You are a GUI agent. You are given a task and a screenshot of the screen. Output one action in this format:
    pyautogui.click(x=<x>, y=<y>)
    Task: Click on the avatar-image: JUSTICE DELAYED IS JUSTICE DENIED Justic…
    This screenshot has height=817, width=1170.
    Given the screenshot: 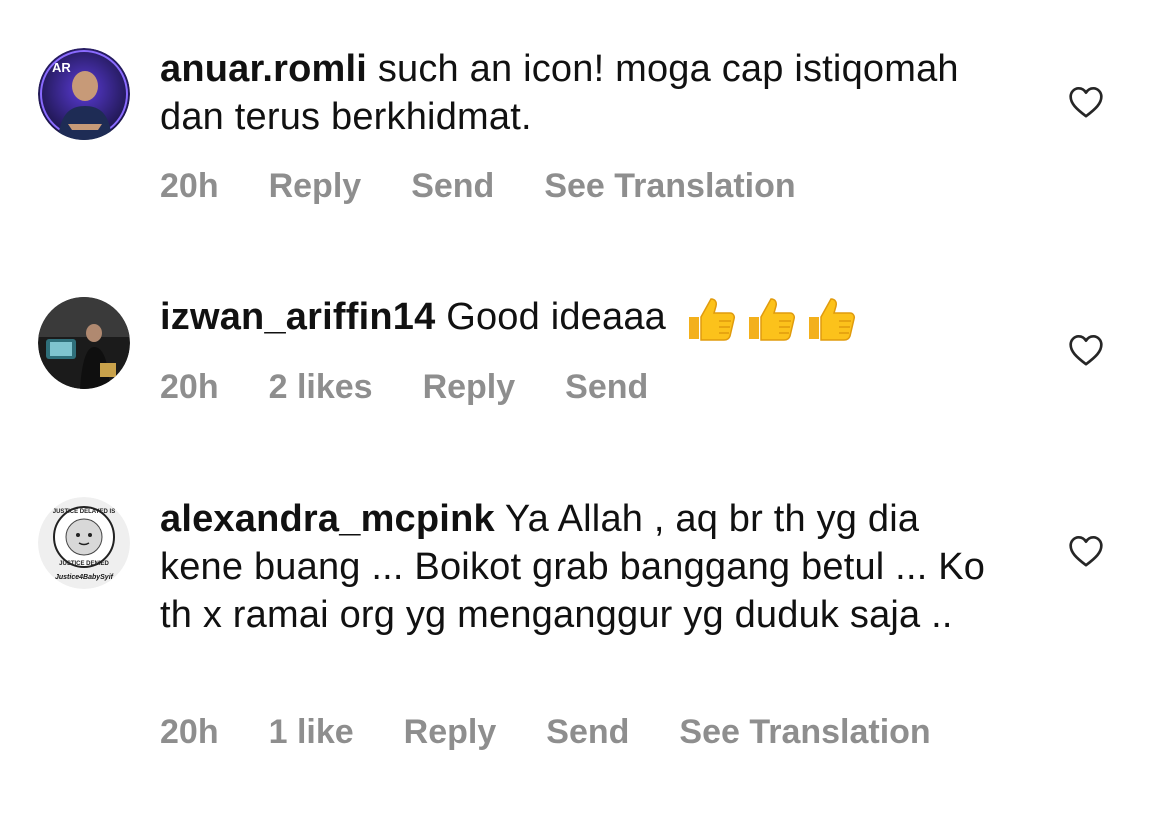 What is the action you would take?
    pyautogui.click(x=84, y=543)
    